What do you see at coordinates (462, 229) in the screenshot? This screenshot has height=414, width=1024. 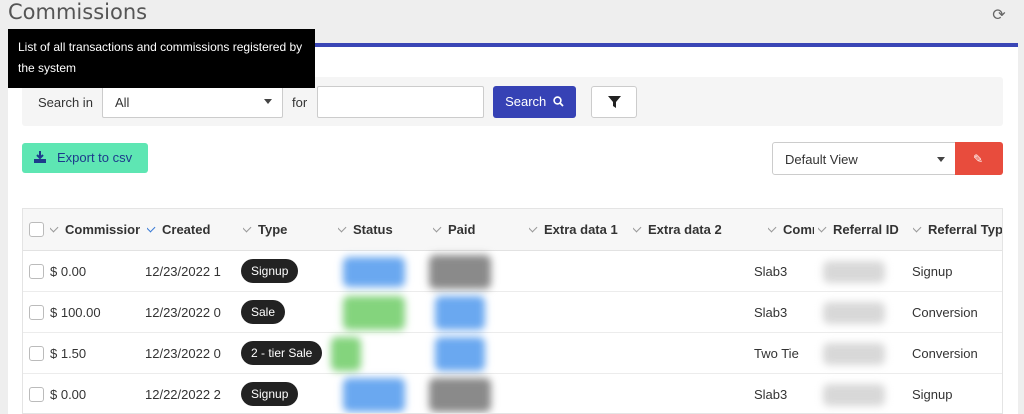 I see `column-label: Paid` at bounding box center [462, 229].